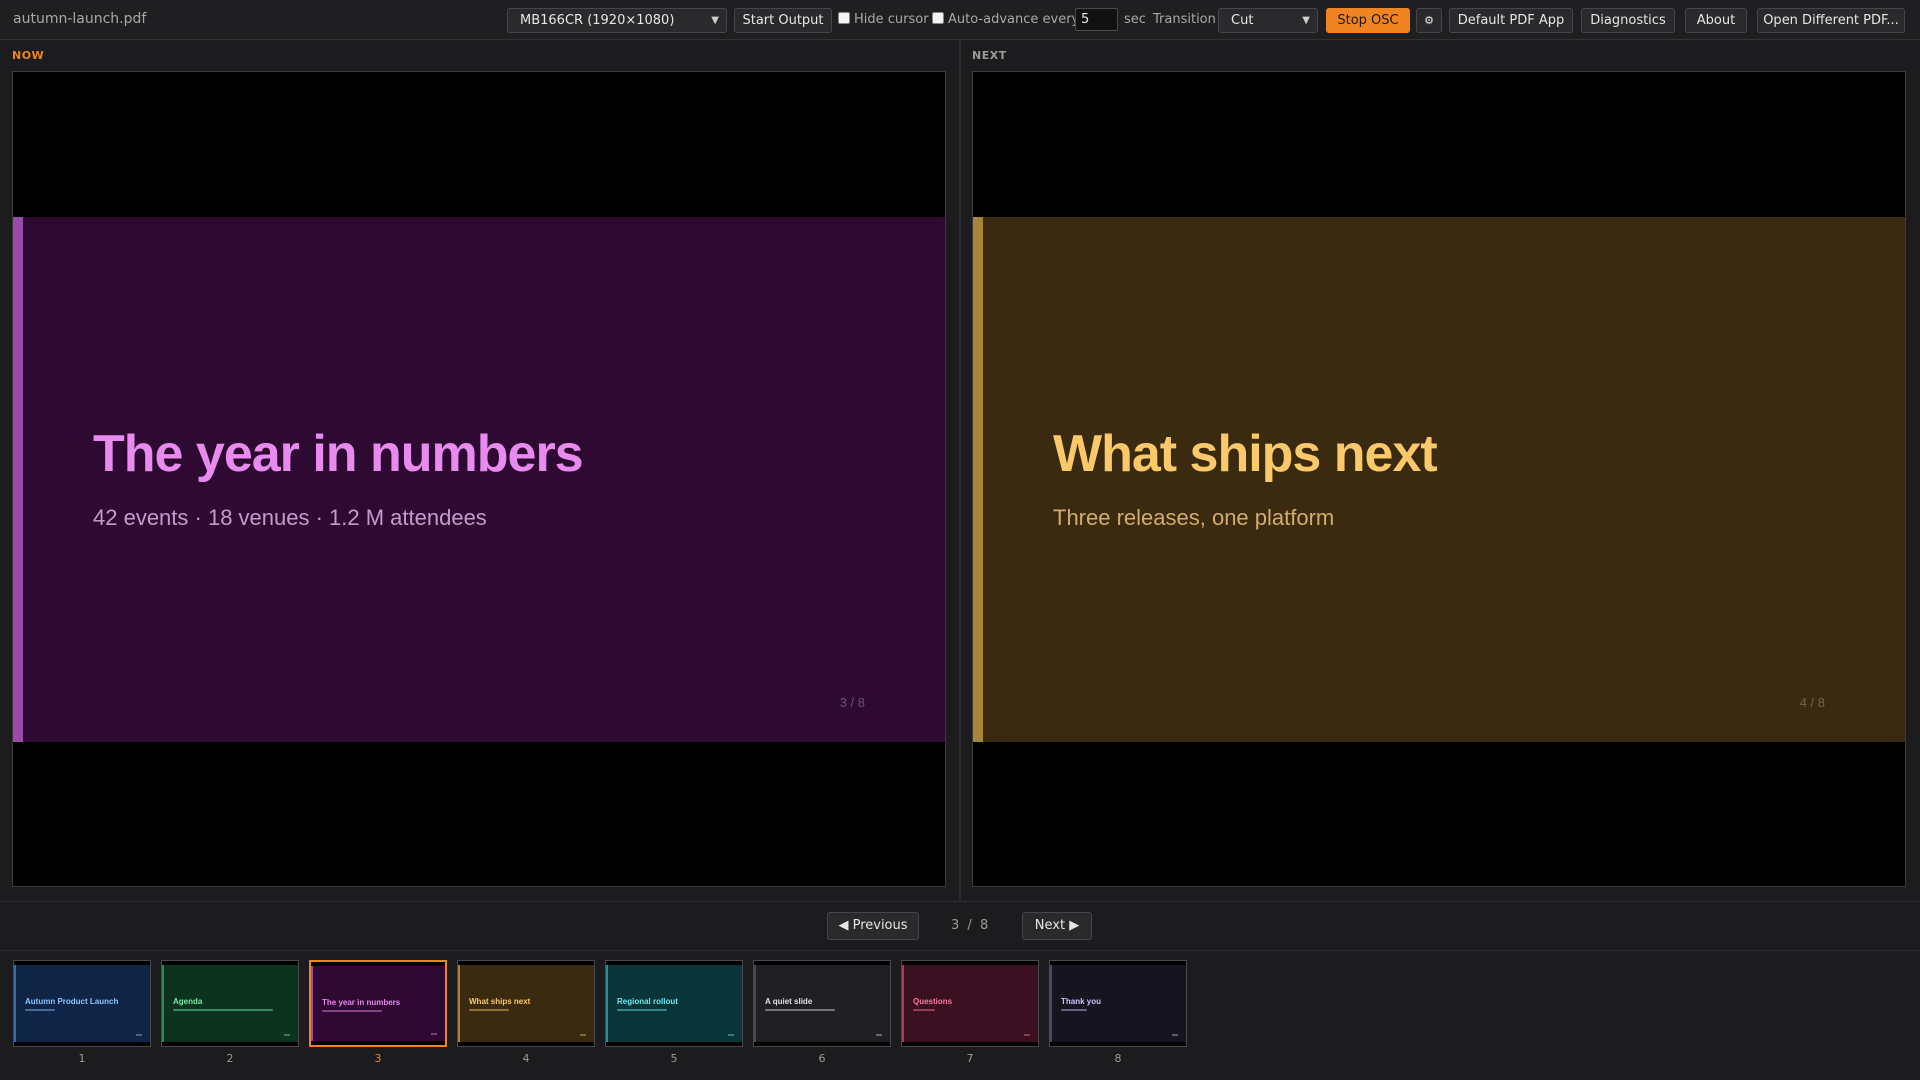  I want to click on transition-label: Transition, so click(1184, 19).